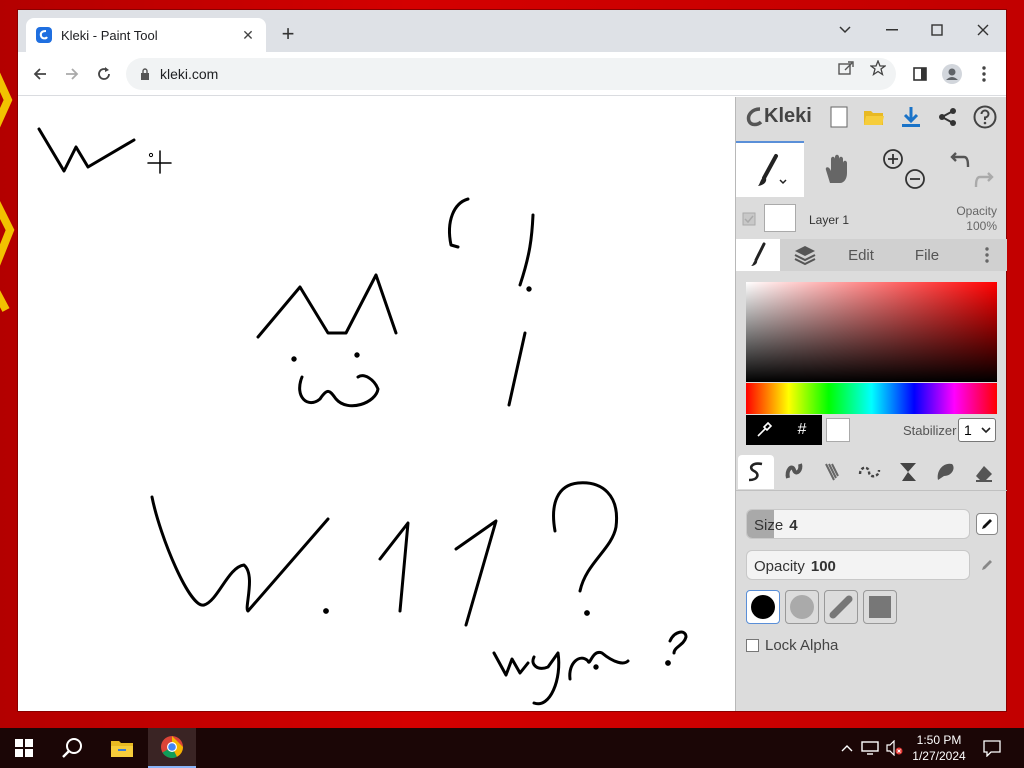 This screenshot has height=768, width=1024. I want to click on chemy-brush-button, so click(908, 472).